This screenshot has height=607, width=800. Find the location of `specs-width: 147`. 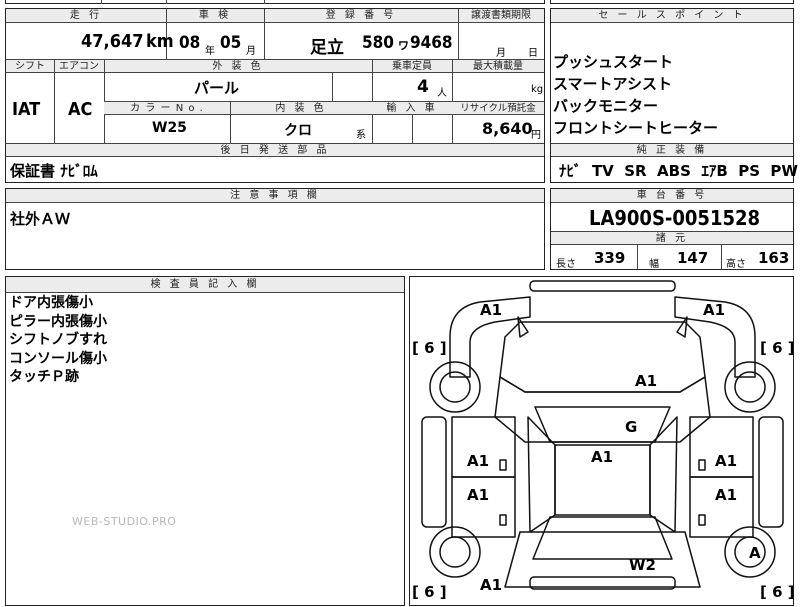

specs-width: 147 is located at coordinates (693, 258).